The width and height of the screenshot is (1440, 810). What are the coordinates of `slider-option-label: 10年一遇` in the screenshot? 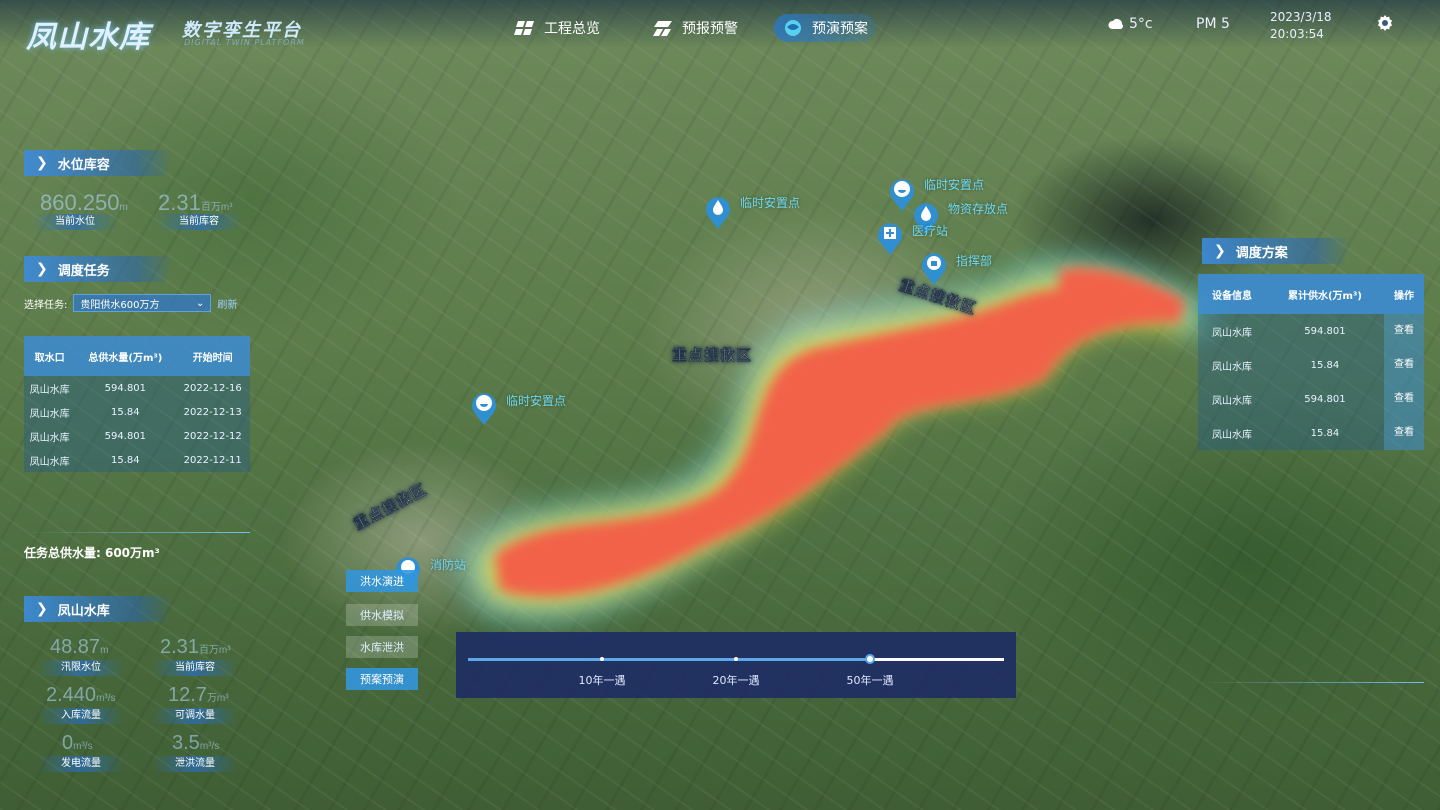 It's located at (602, 680).